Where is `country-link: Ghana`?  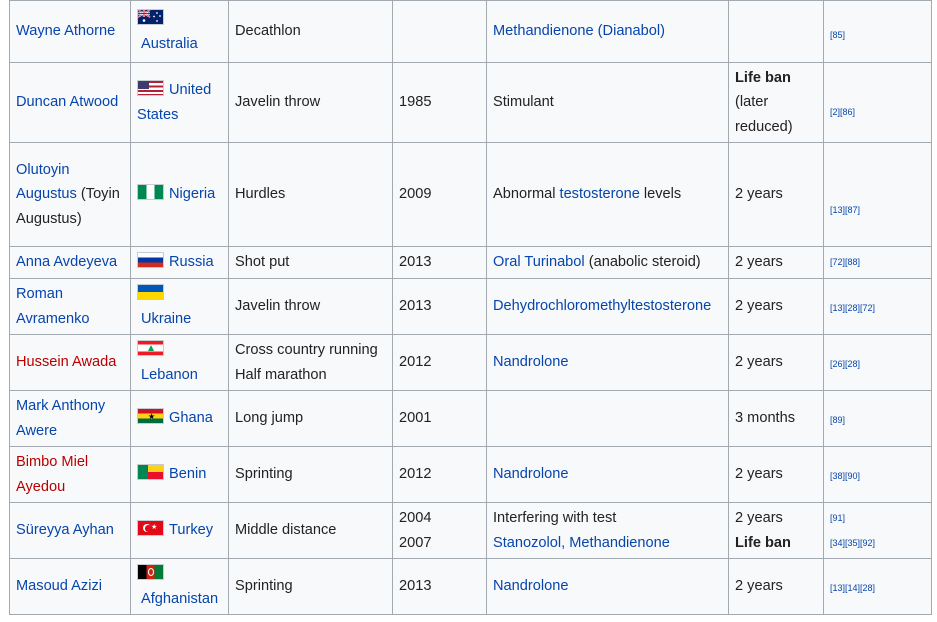 country-link: Ghana is located at coordinates (191, 418).